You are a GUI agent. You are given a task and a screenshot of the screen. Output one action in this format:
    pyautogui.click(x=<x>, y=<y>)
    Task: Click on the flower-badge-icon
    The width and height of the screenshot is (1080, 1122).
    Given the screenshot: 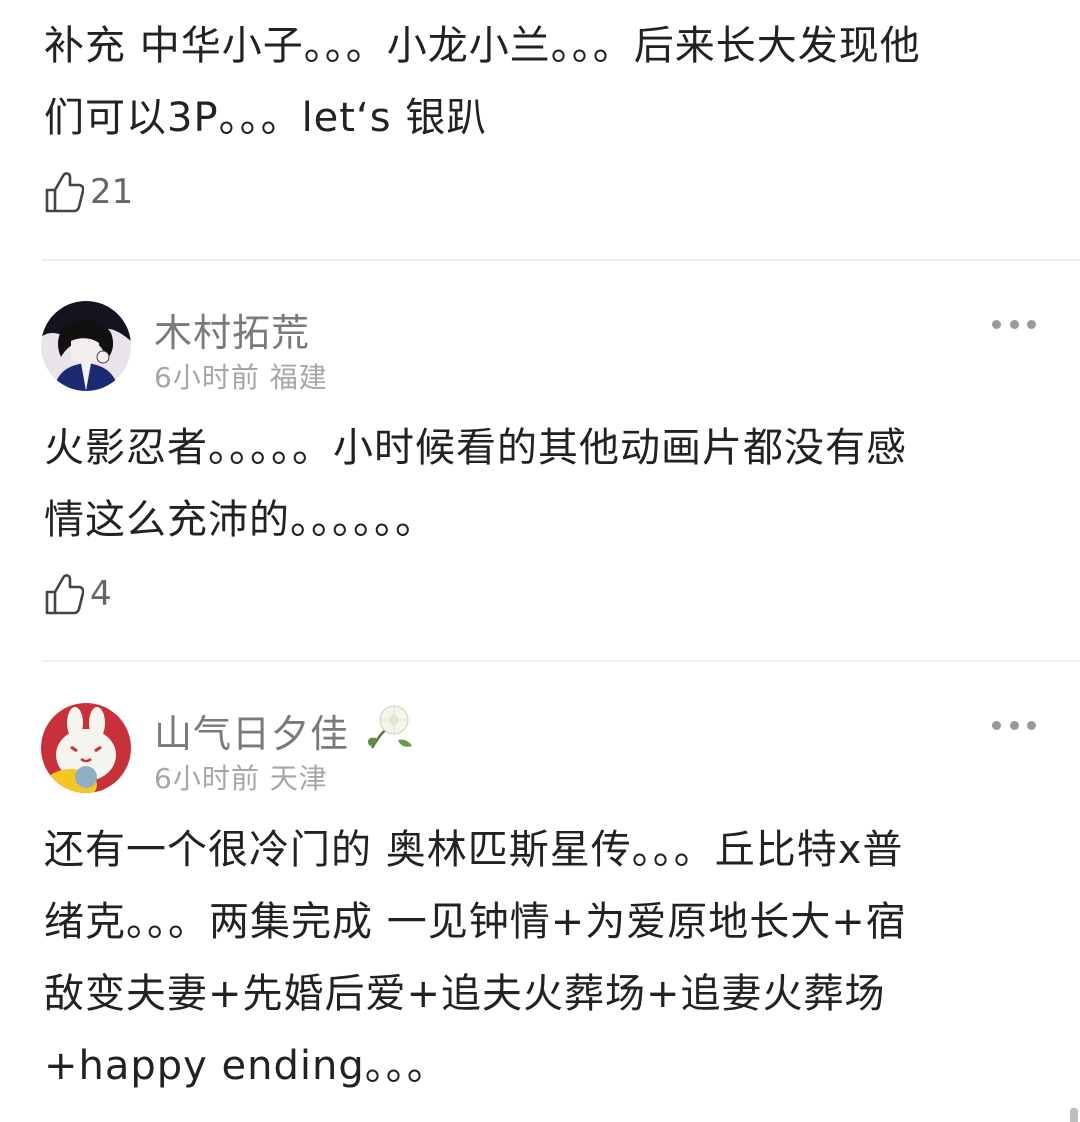 What is the action you would take?
    pyautogui.click(x=390, y=727)
    